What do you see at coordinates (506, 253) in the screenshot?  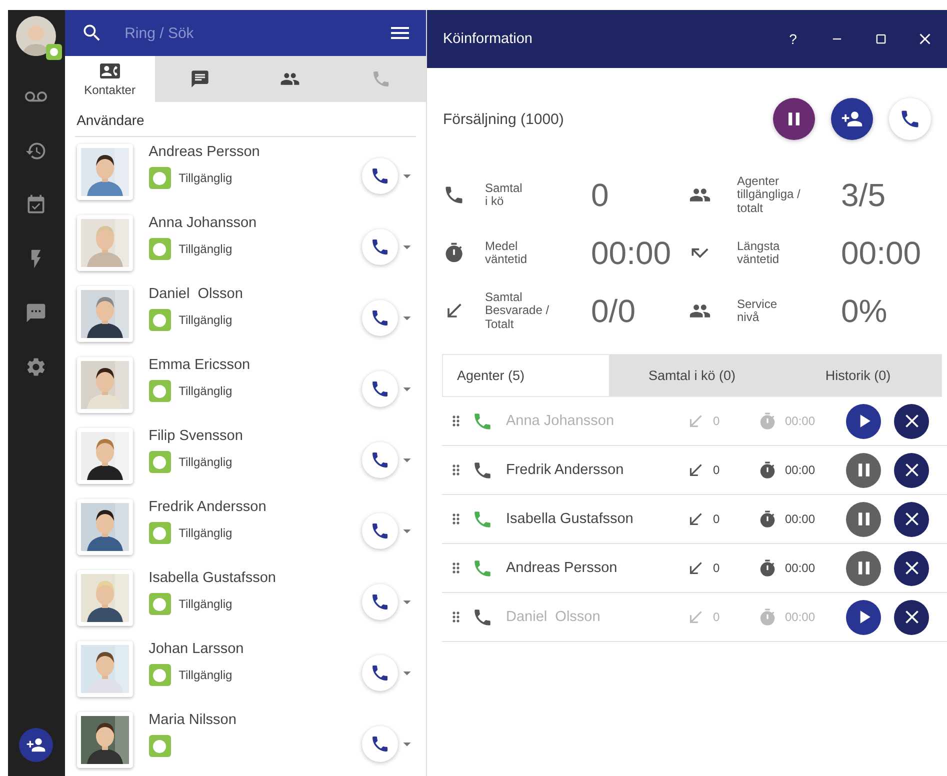 I see `stat-label: Medel väntetid` at bounding box center [506, 253].